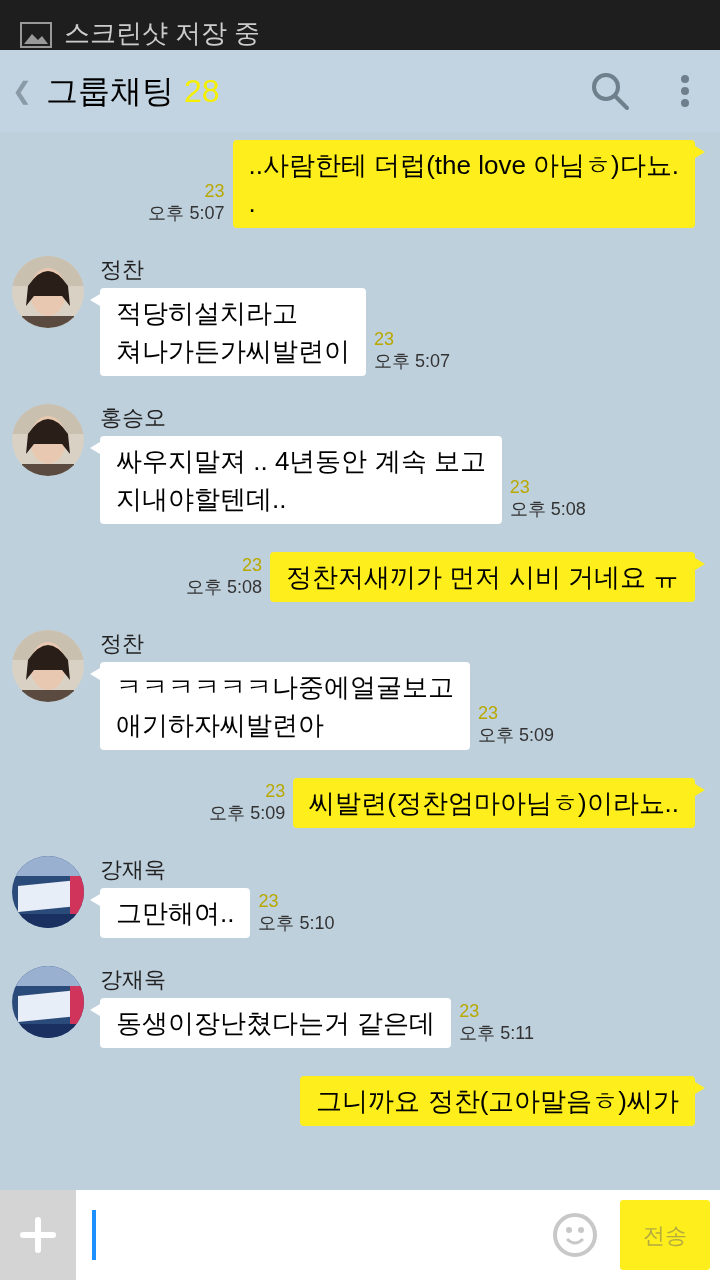 Image resolution: width=720 pixels, height=1280 pixels. Describe the element at coordinates (133, 418) in the screenshot. I see `sender-name: 홍승오` at that location.